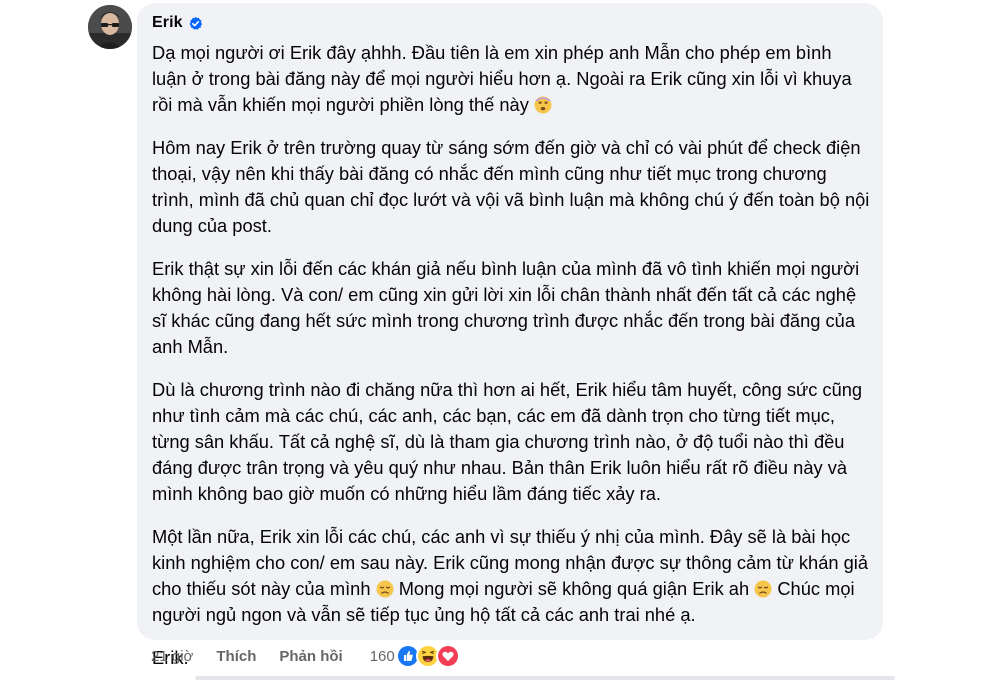  Describe the element at coordinates (447, 656) in the screenshot. I see `love-icon` at that location.